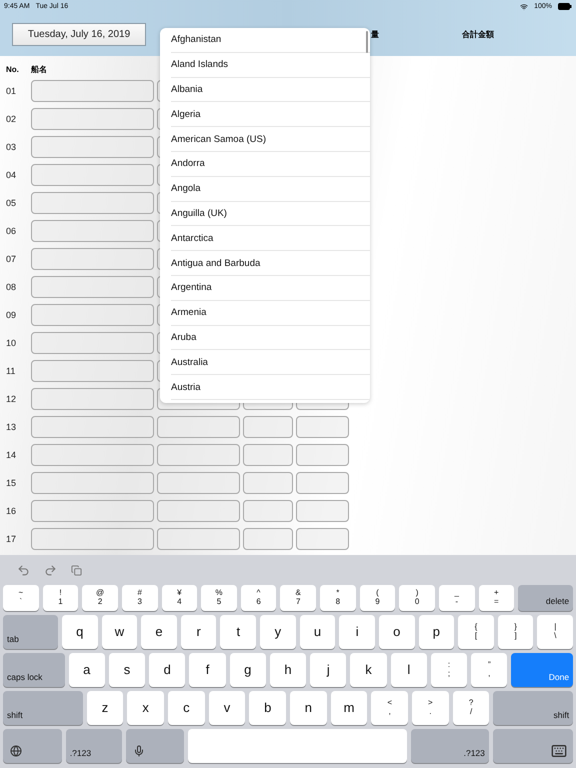 This screenshot has width=576, height=768. Describe the element at coordinates (32, 746) in the screenshot. I see `globe-key` at that location.